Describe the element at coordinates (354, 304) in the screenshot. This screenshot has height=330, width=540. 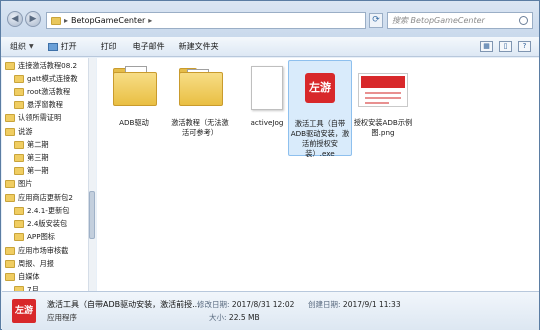
I see `details-created: 创建日期: 2017/9/1 11:33` at that location.